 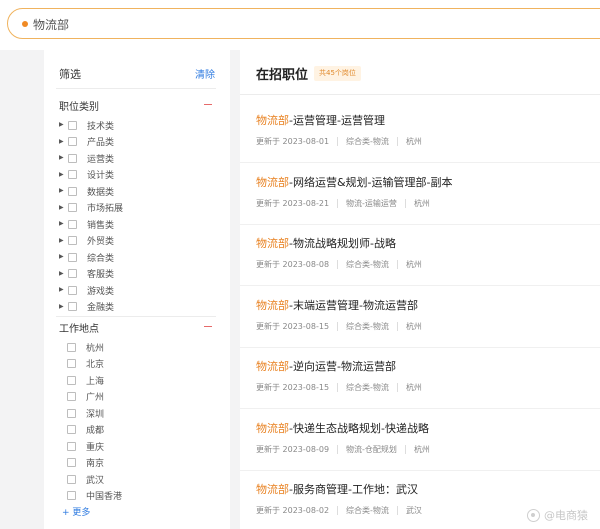 What do you see at coordinates (81, 364) in the screenshot?
I see `location-item: 北京` at bounding box center [81, 364].